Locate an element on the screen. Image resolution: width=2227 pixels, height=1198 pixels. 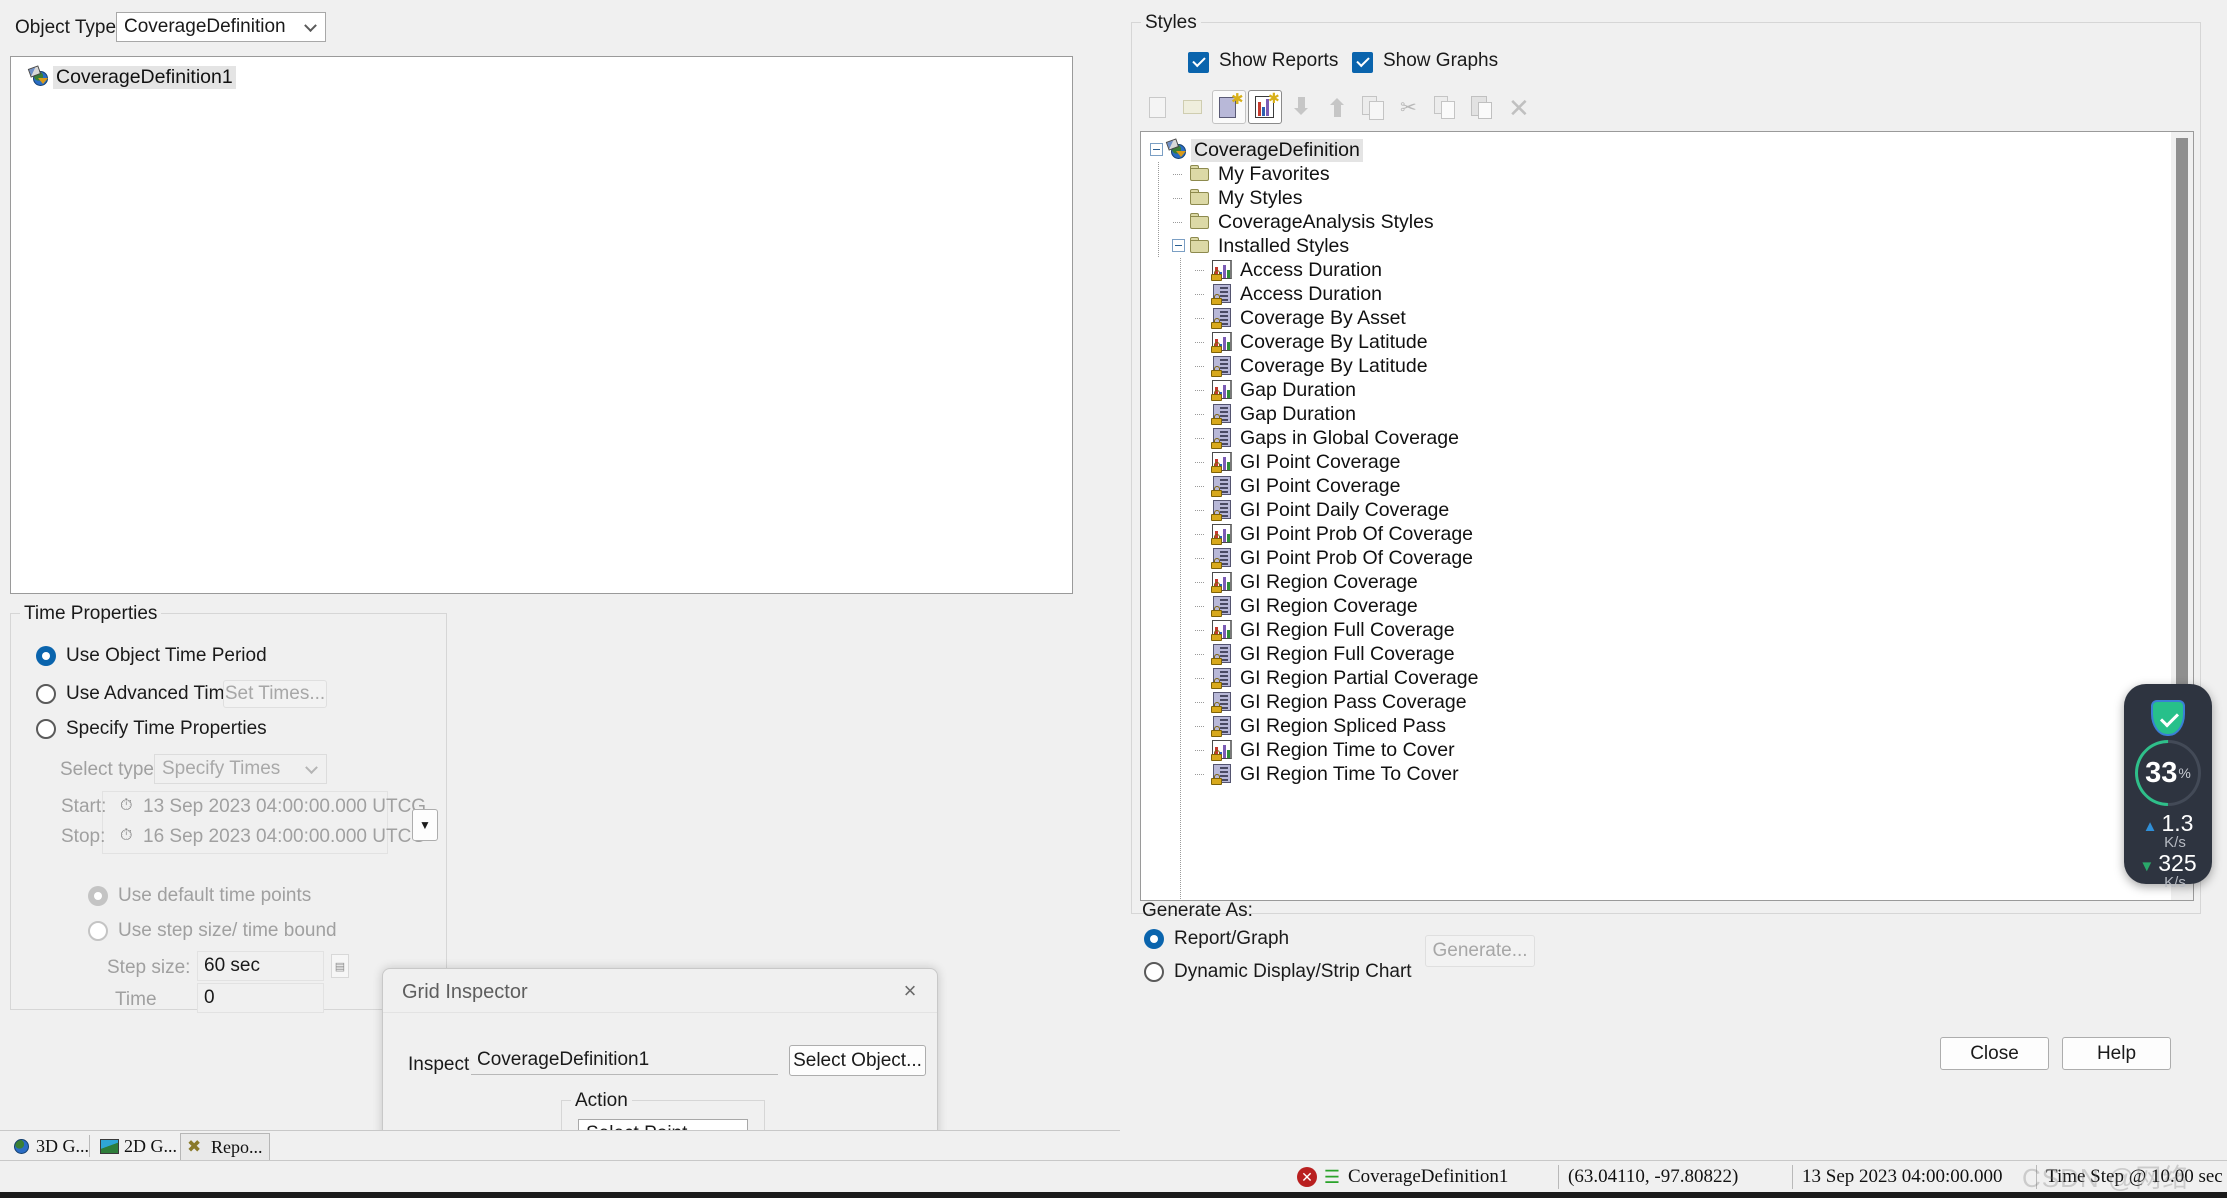
styles-tree-item: GI Region Spliced Pass is located at coordinates (1649, 726).